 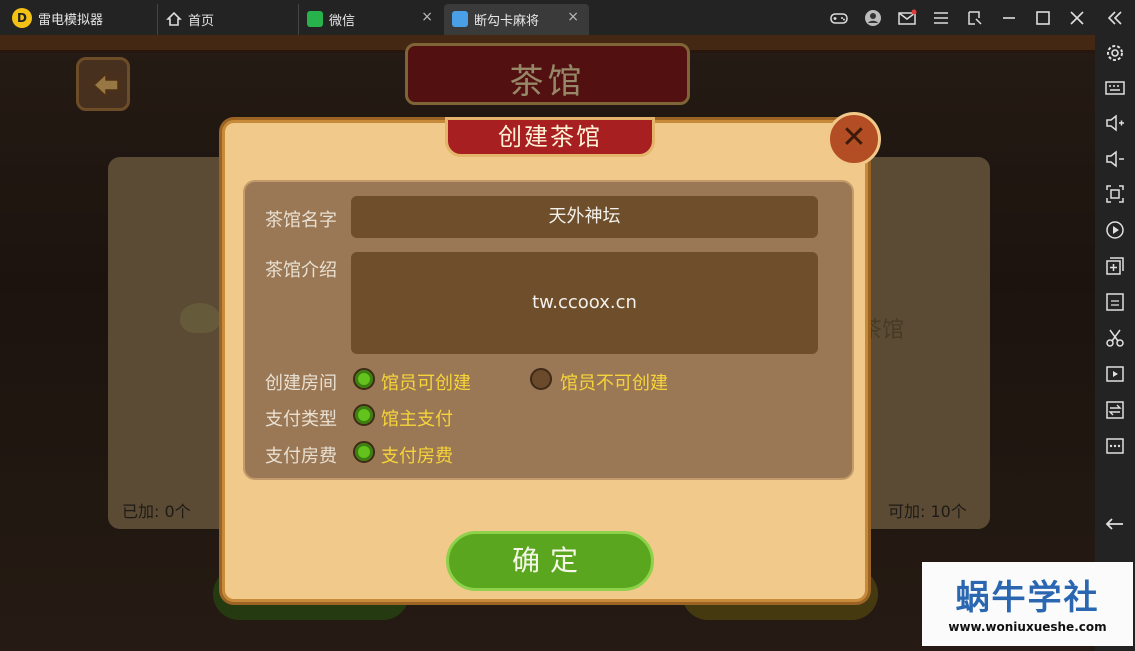 What do you see at coordinates (1115, 375) in the screenshot?
I see `video-player-icon` at bounding box center [1115, 375].